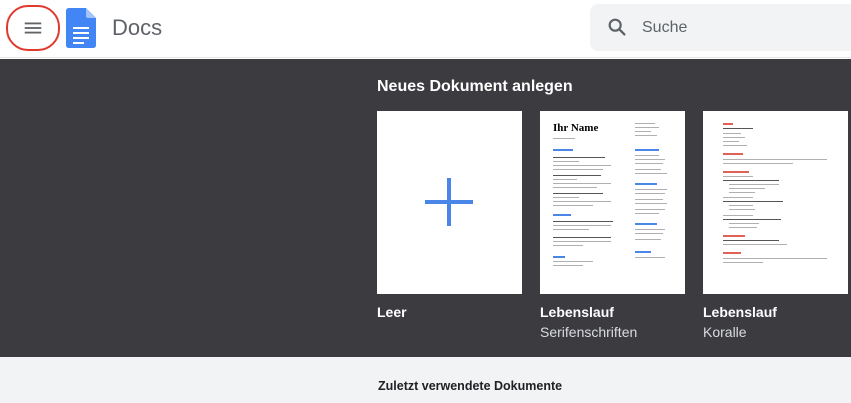  I want to click on recent-documents-section: Zuletzt verwendete Dokumente, so click(425, 380).